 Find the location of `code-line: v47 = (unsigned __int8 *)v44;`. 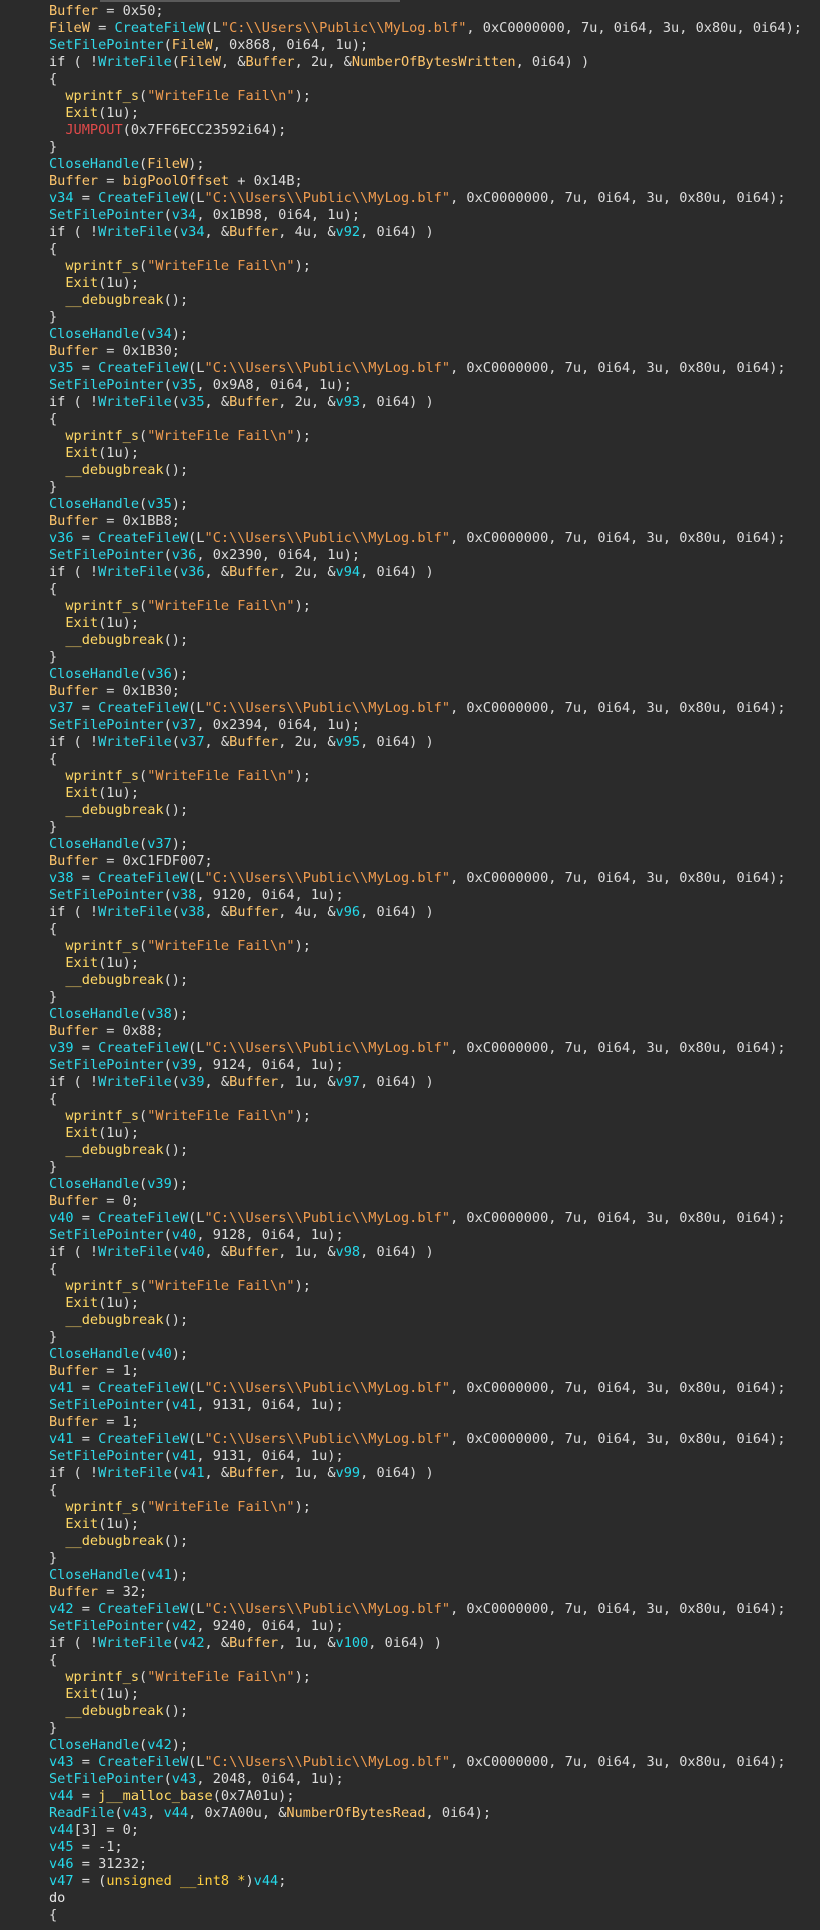

code-line: v47 = (unsigned __int8 *)v44; is located at coordinates (410, 1881).